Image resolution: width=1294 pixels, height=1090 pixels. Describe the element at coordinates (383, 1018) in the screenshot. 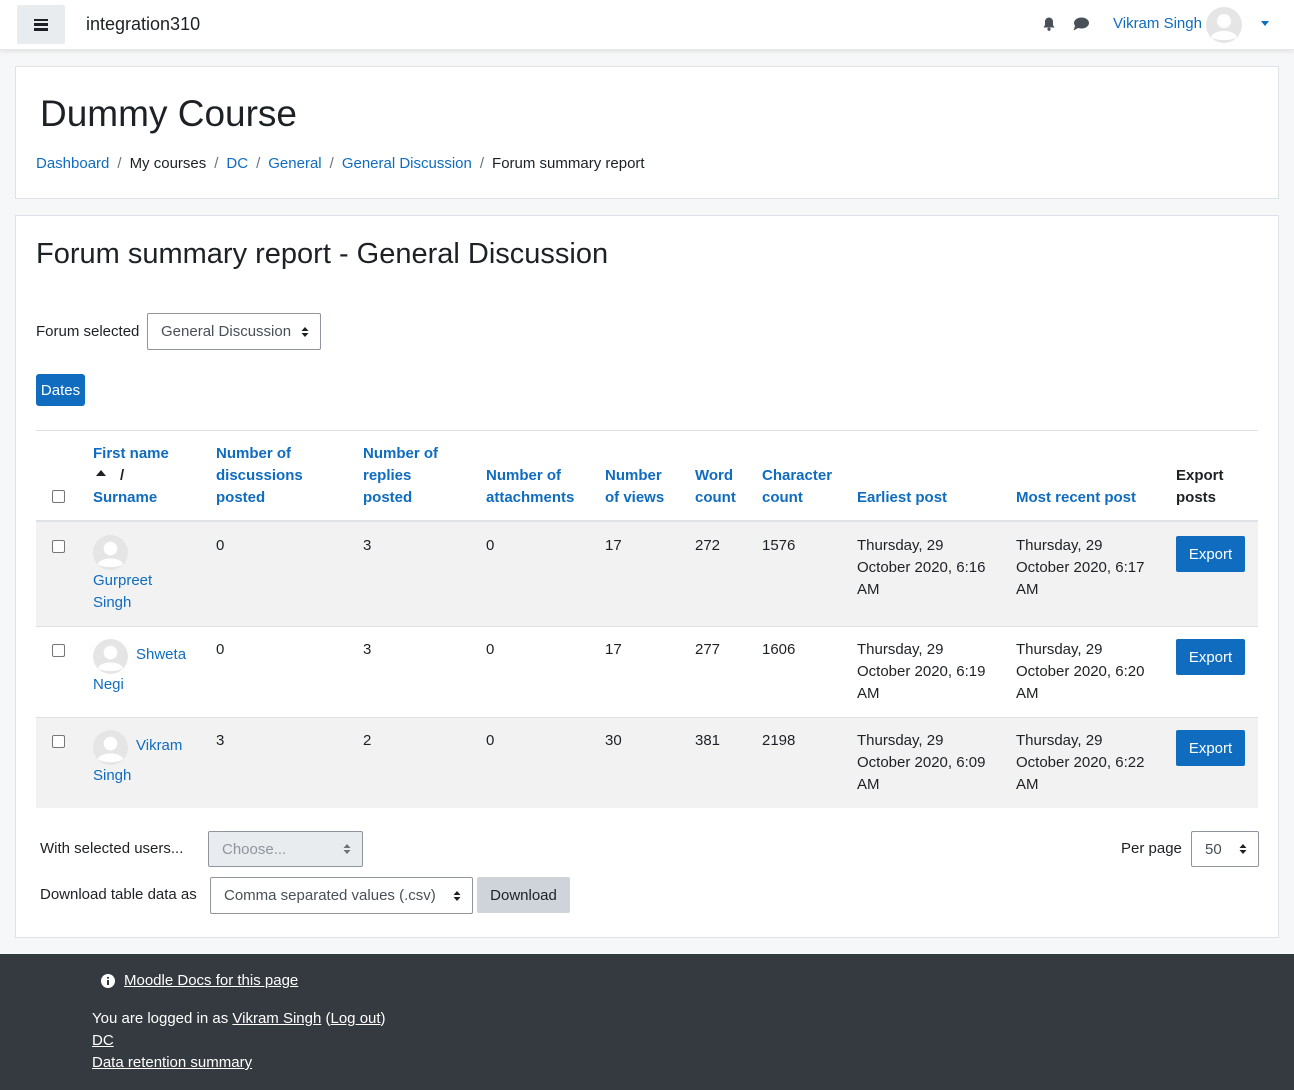

I see `logout-close-paren: )` at that location.